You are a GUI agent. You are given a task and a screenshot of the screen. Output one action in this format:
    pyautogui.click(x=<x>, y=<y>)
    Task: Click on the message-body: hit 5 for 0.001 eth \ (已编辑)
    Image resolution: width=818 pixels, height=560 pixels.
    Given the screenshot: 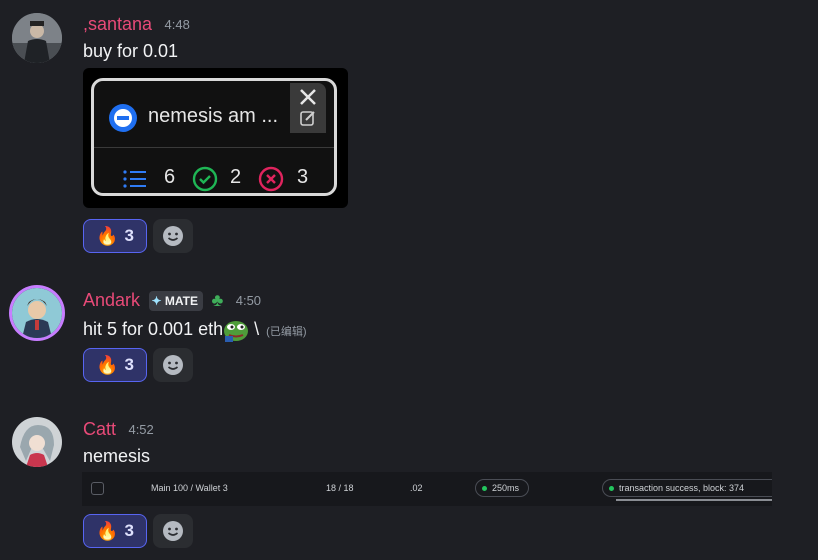 What is the action you would take?
    pyautogui.click(x=194, y=330)
    